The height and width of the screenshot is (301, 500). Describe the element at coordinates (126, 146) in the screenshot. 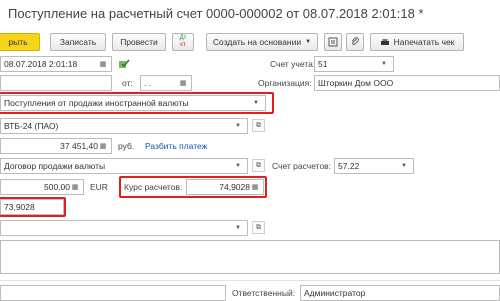

I see `currency-unit: руб.` at that location.